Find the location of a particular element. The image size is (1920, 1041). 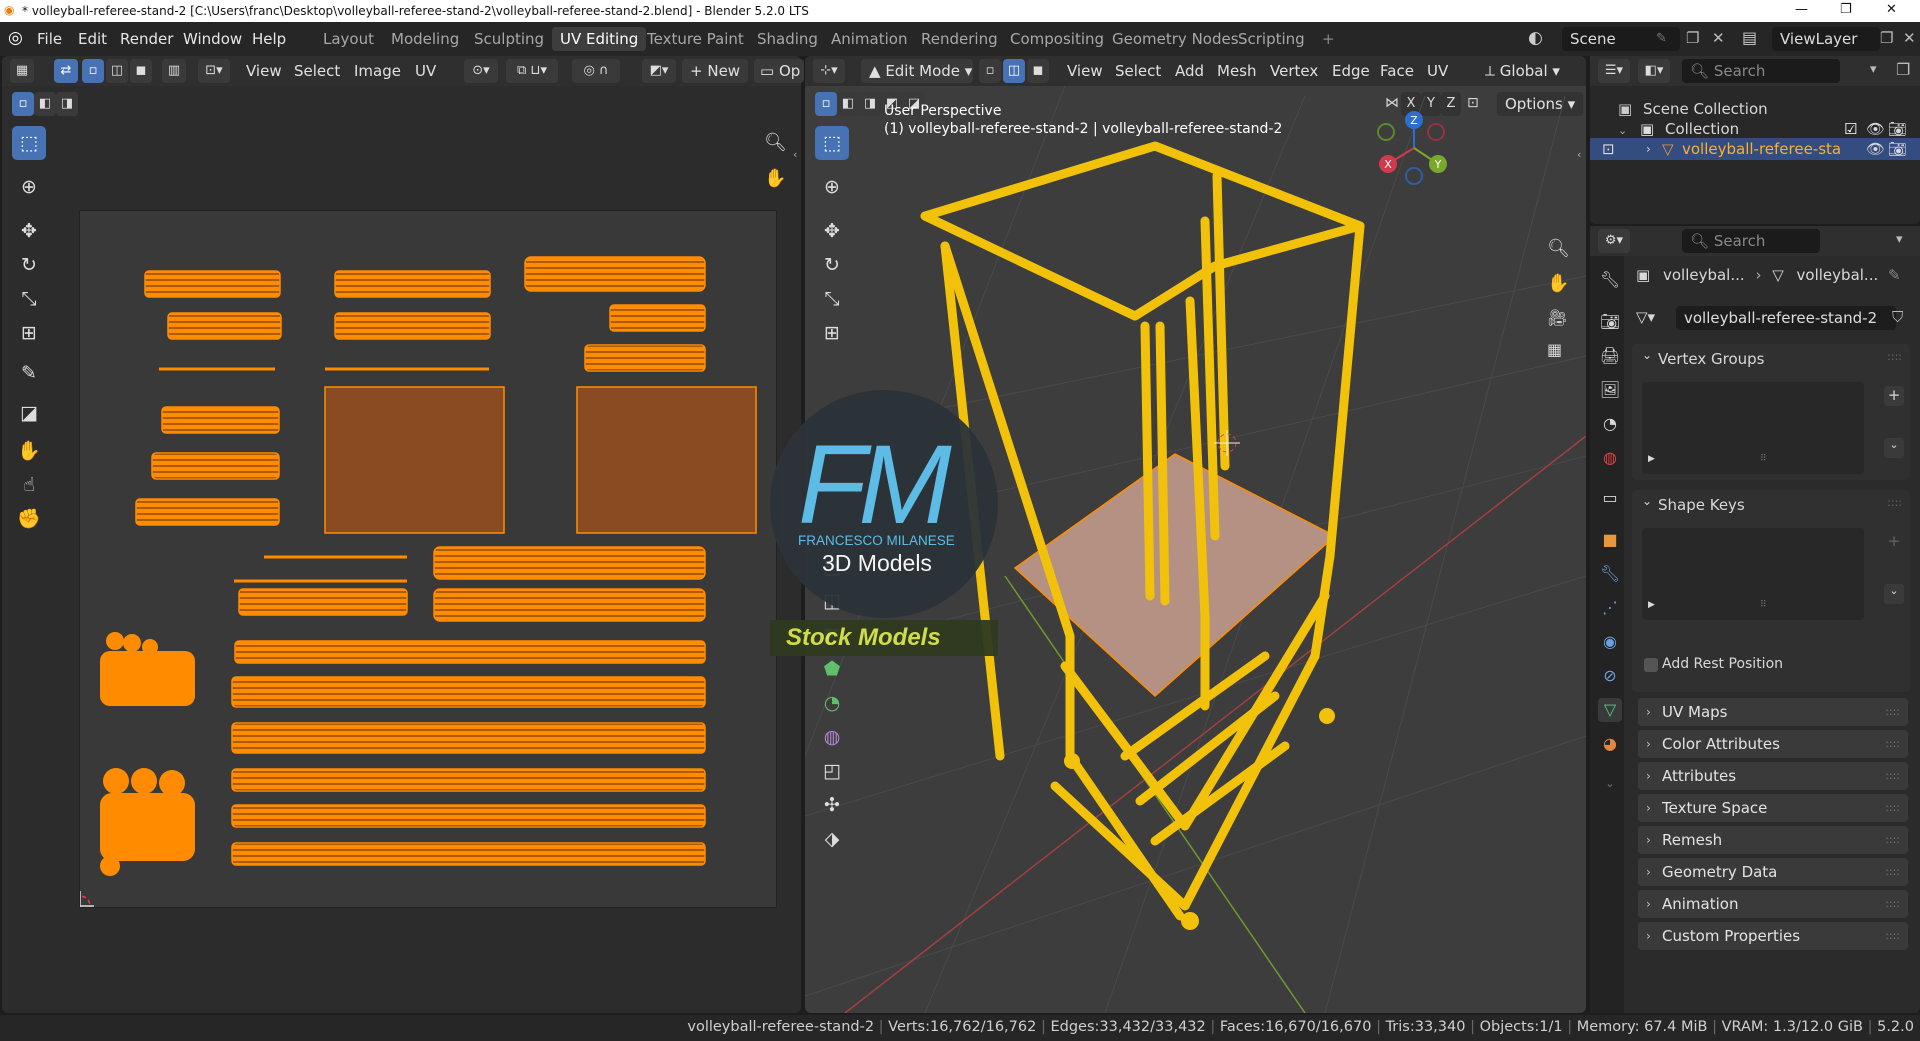

edge-select-mode-icon: ◫ is located at coordinates (117, 71).